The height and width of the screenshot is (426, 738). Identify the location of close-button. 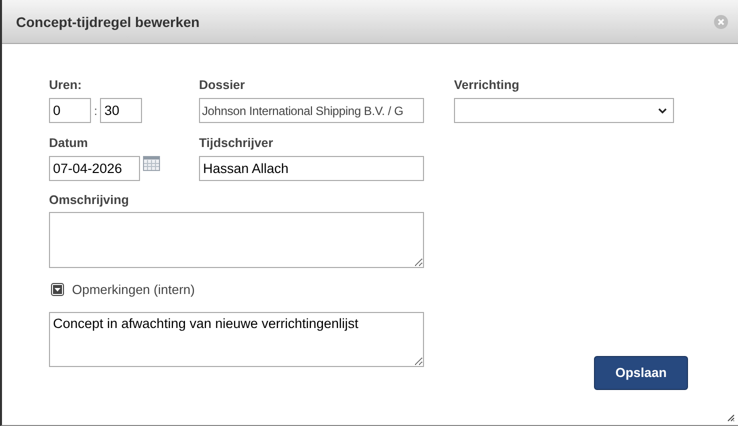
(721, 21).